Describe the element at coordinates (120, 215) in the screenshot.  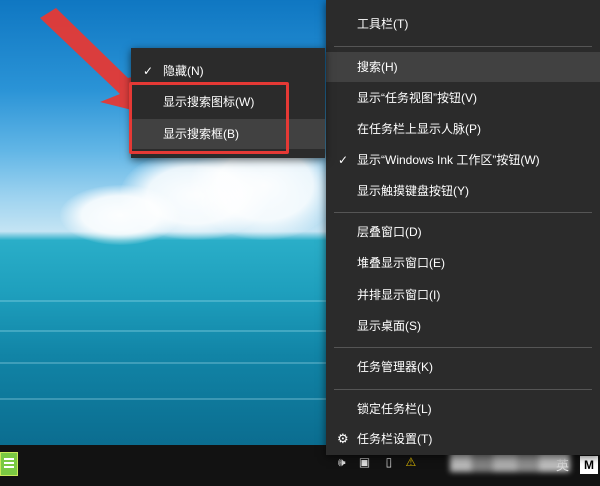
I see `wallpaper-cloud` at that location.